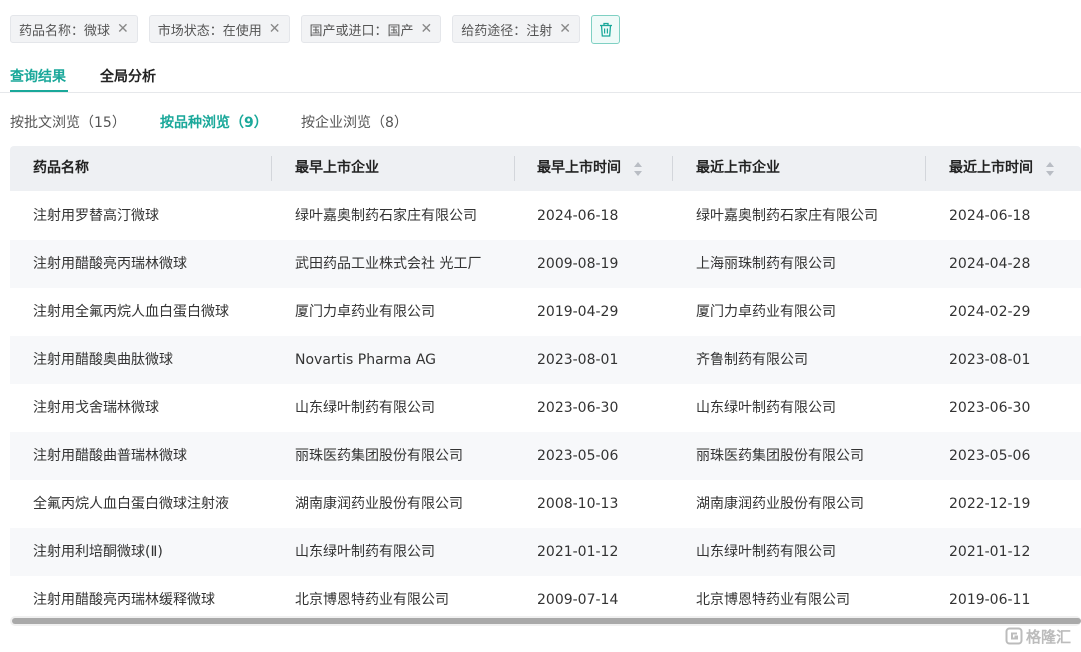 This screenshot has height=652, width=1081. What do you see at coordinates (128, 76) in the screenshot?
I see `tab-global-analysis: 全局分析` at bounding box center [128, 76].